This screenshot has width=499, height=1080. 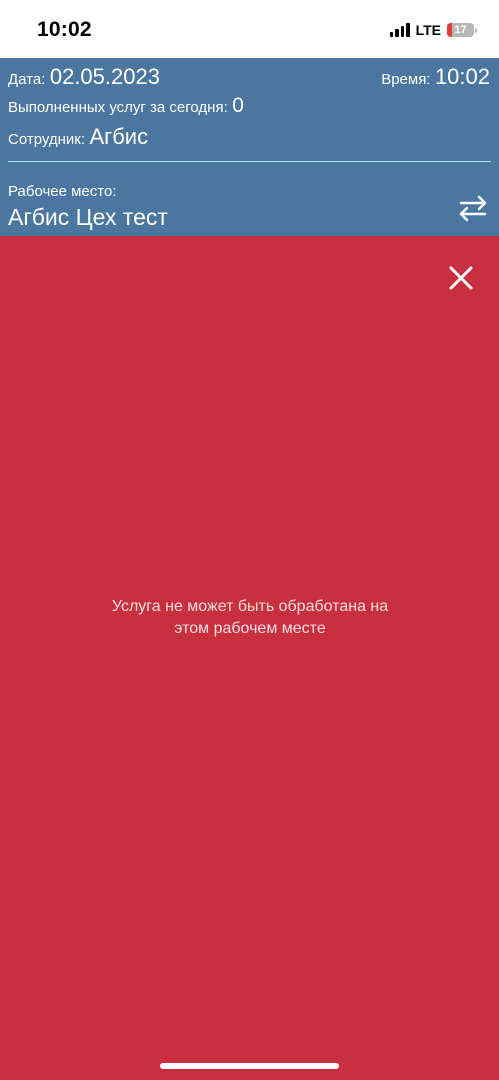 I want to click on close-button, so click(x=461, y=278).